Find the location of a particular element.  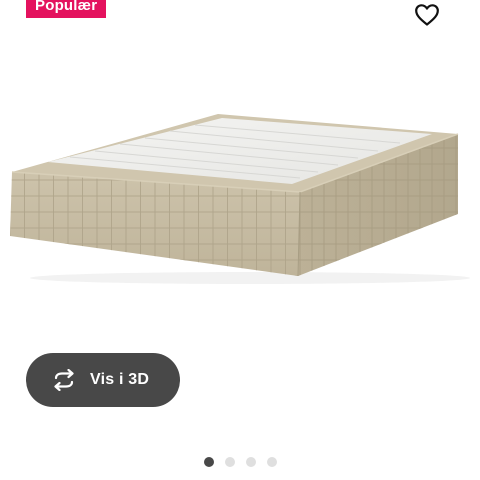

popular-badge-label: Populær is located at coordinates (66, 7).